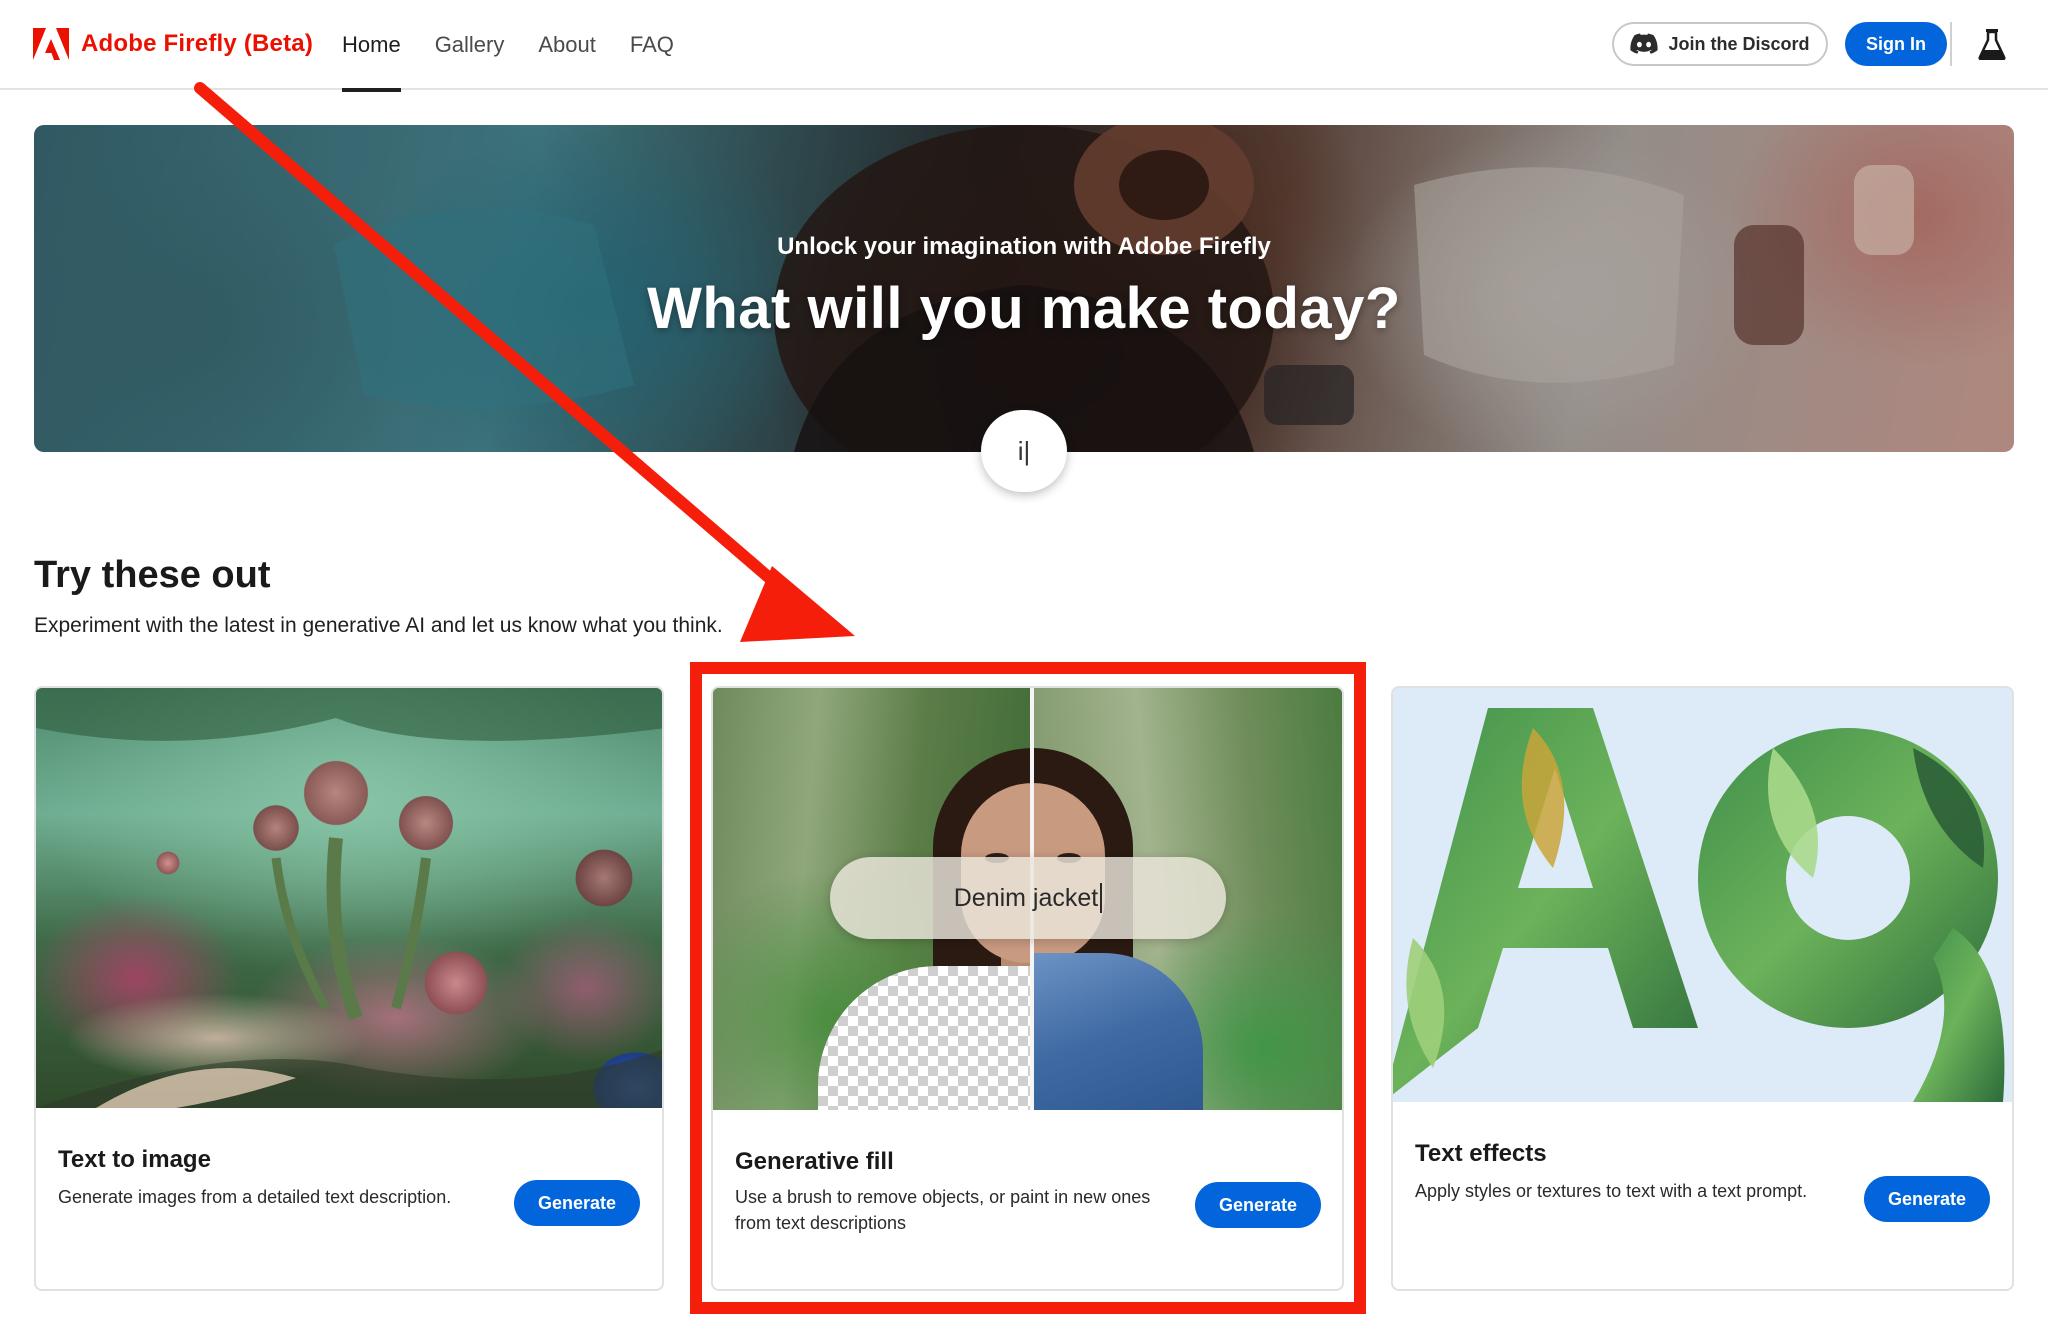 This screenshot has height=1336, width=2048. I want to click on fill-prompt-text: Denim jacket, so click(1026, 897).